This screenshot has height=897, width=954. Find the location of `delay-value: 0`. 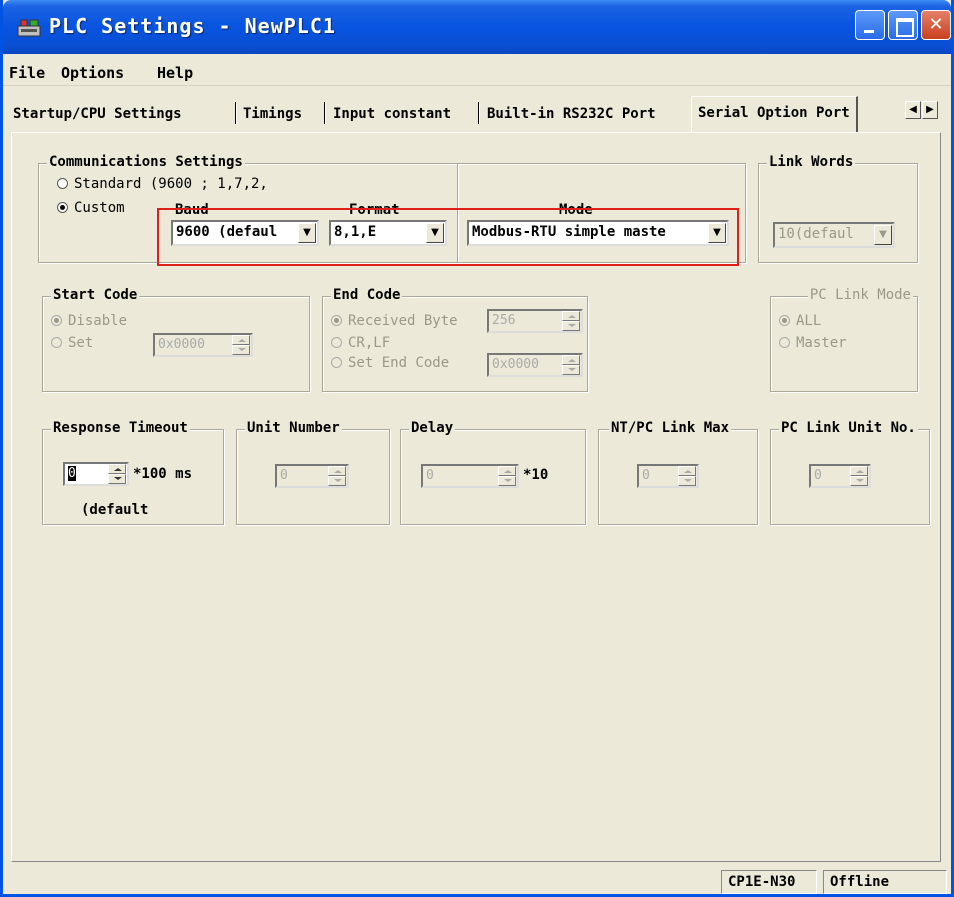

delay-value: 0 is located at coordinates (430, 475).